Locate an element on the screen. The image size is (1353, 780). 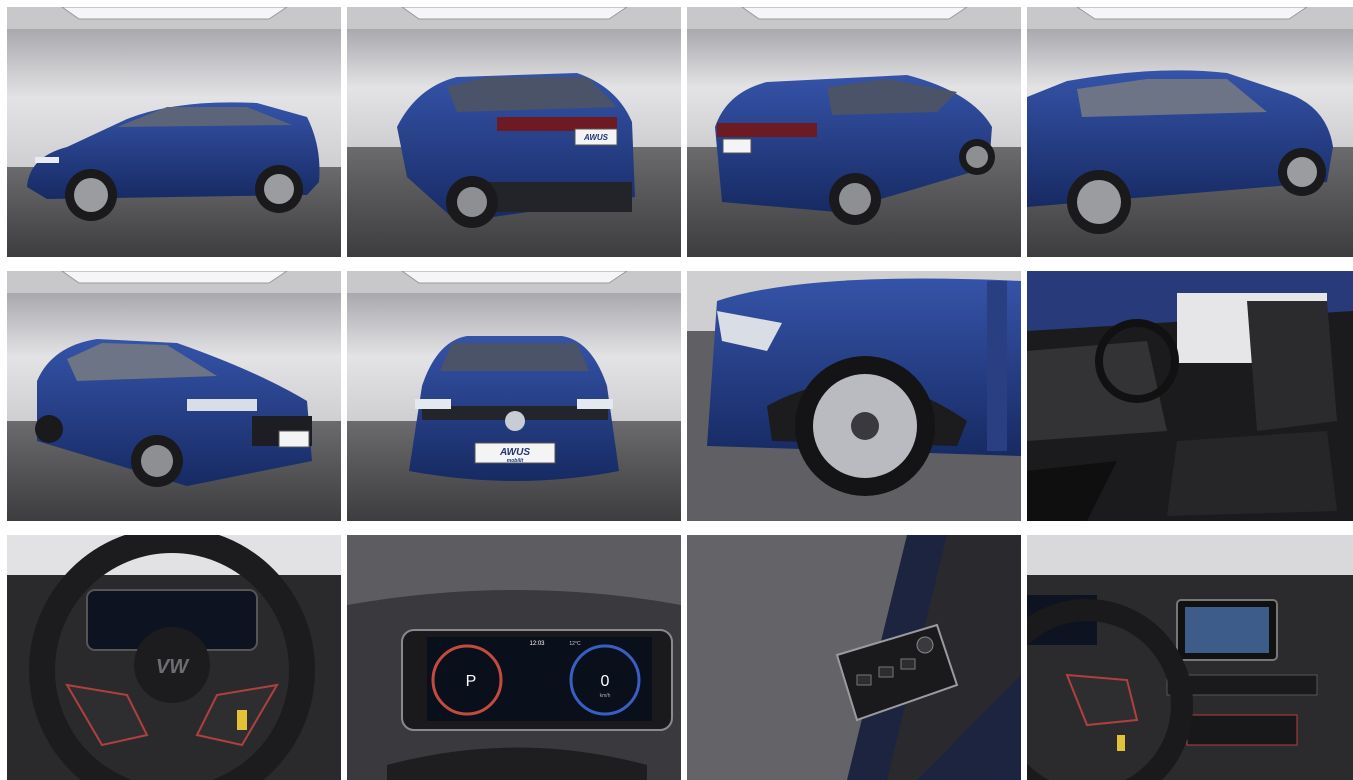
photo-window-switches is located at coordinates (854, 657).